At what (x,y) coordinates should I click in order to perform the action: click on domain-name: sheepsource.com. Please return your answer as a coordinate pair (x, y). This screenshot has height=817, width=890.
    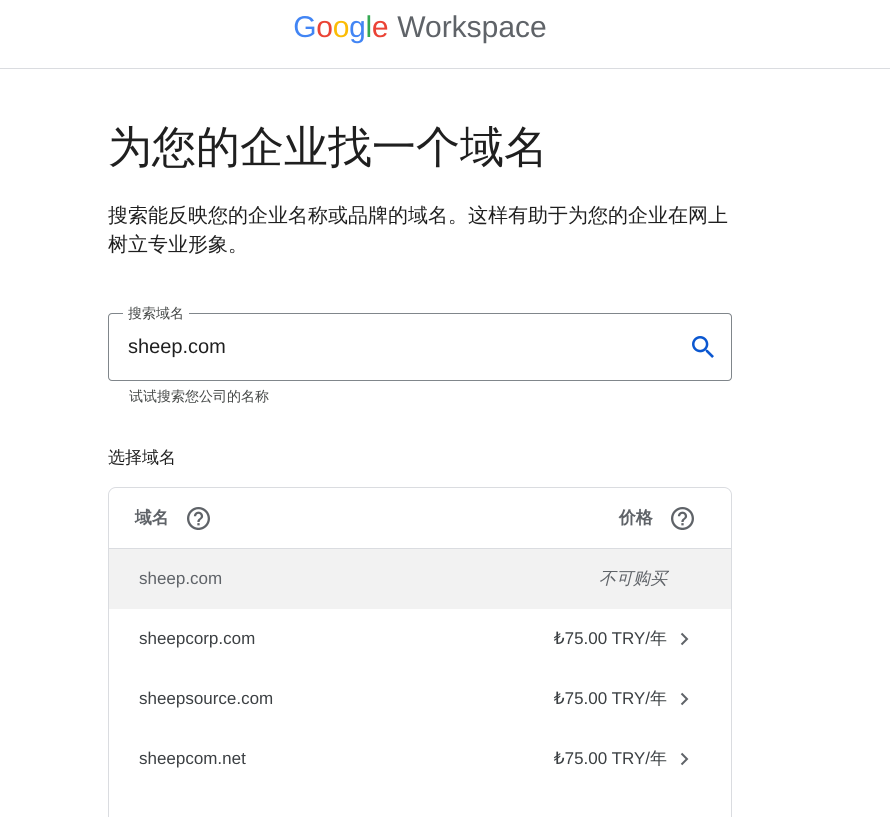
    Looking at the image, I should click on (206, 699).